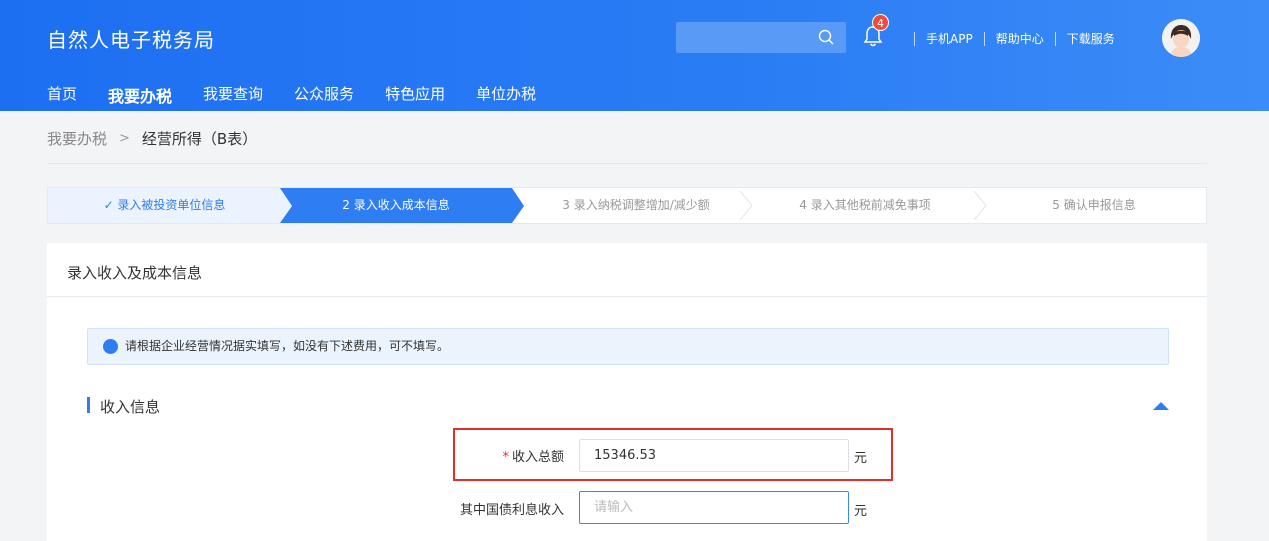 The height and width of the screenshot is (541, 1269). I want to click on link-mobile-app: 手机APP, so click(949, 38).